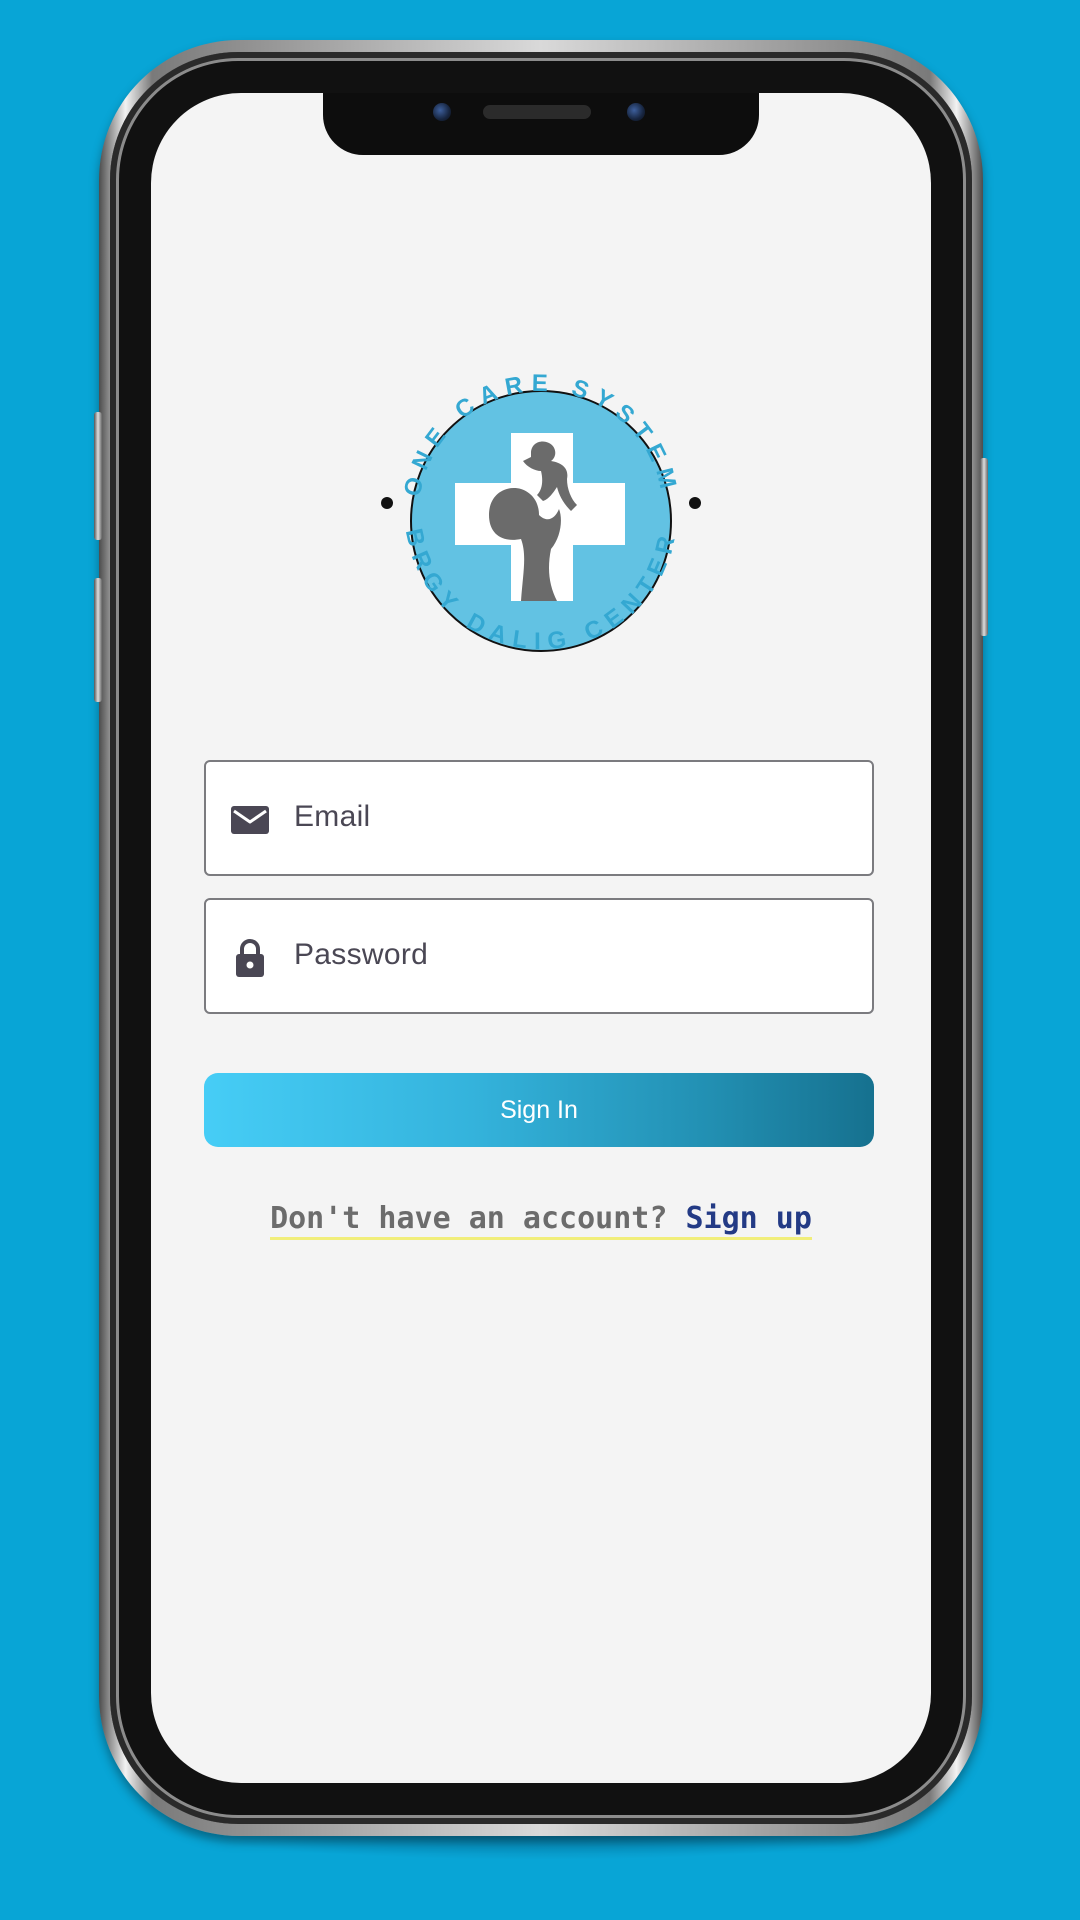 This screenshot has width=1080, height=1920. What do you see at coordinates (636, 112) in the screenshot?
I see `sensor-icon` at bounding box center [636, 112].